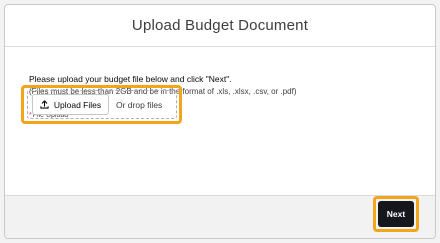  I want to click on upload-icon, so click(44, 104).